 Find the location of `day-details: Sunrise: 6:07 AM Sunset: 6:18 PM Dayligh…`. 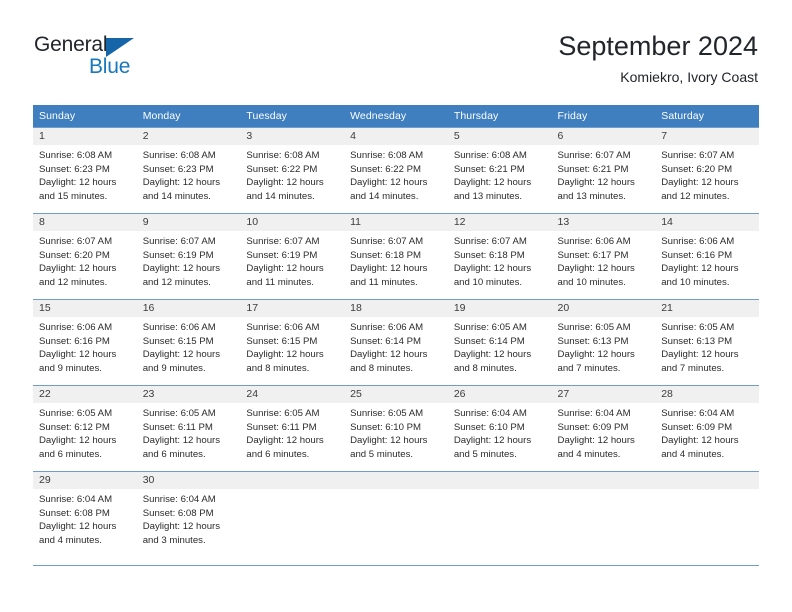

day-details: Sunrise: 6:07 AM Sunset: 6:18 PM Dayligh… is located at coordinates (500, 260).